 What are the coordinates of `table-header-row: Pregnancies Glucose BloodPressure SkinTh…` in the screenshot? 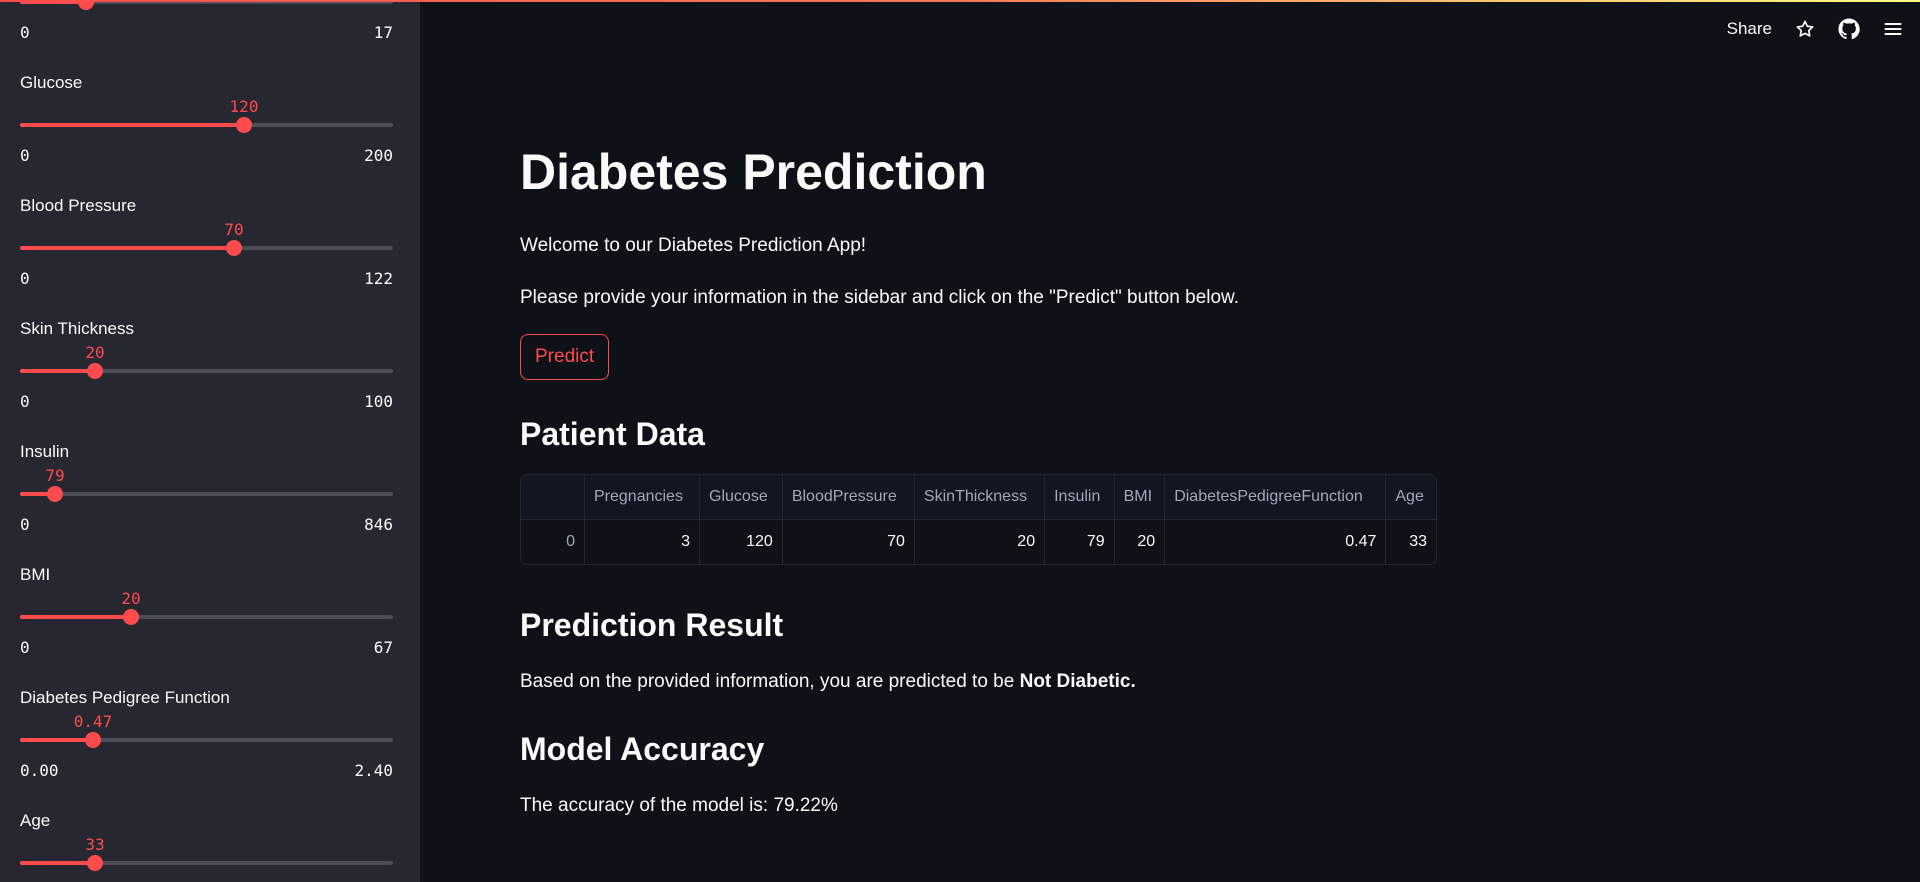 It's located at (978, 497).